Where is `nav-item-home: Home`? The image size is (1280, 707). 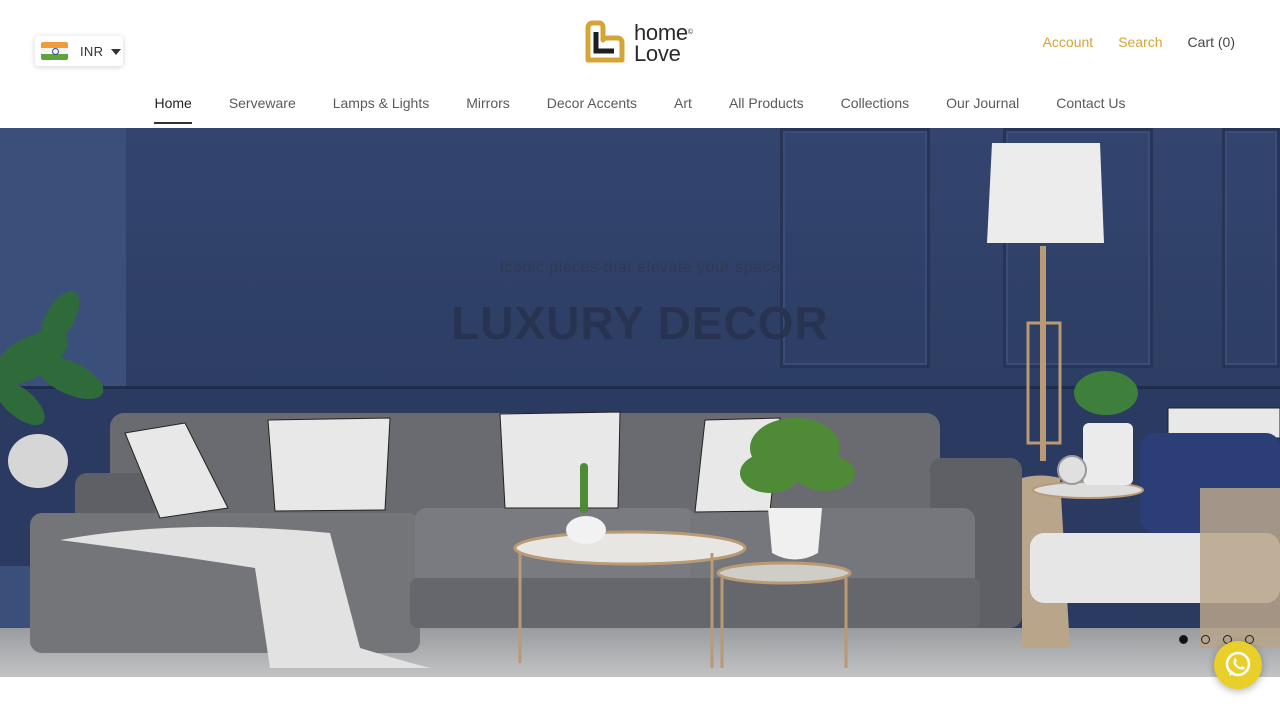
nav-item-home: Home is located at coordinates (173, 109).